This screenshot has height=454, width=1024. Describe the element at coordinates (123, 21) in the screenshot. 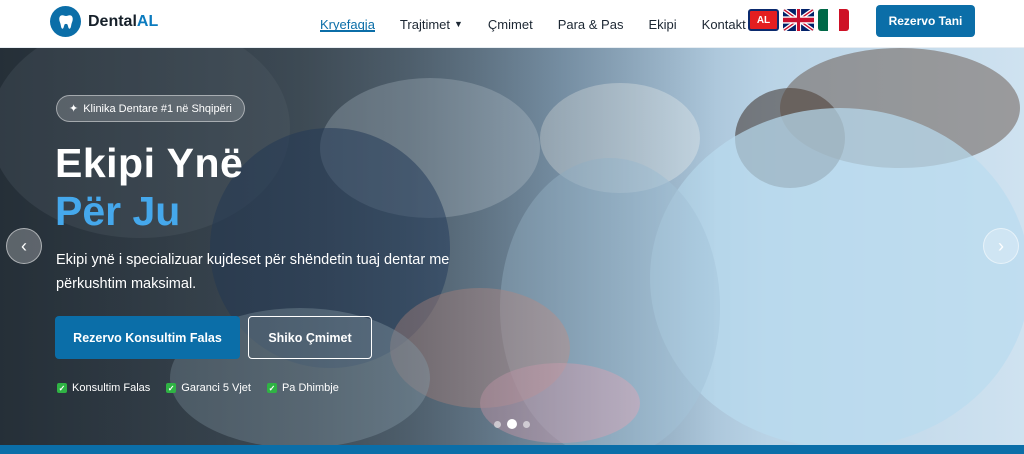

I see `brand-name: DentalAL` at that location.